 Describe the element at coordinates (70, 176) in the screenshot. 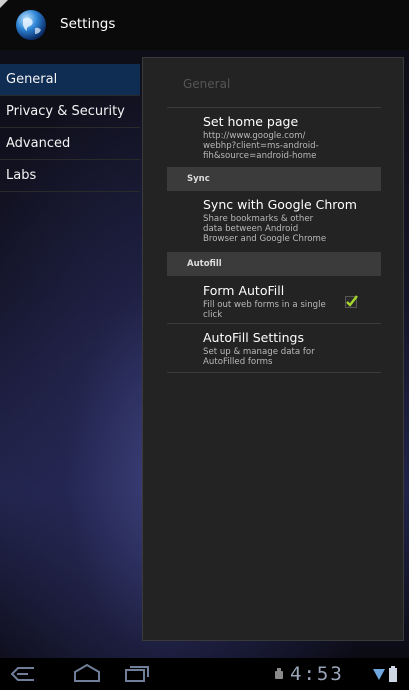

I see `sidebar-item-labs: Labs` at that location.